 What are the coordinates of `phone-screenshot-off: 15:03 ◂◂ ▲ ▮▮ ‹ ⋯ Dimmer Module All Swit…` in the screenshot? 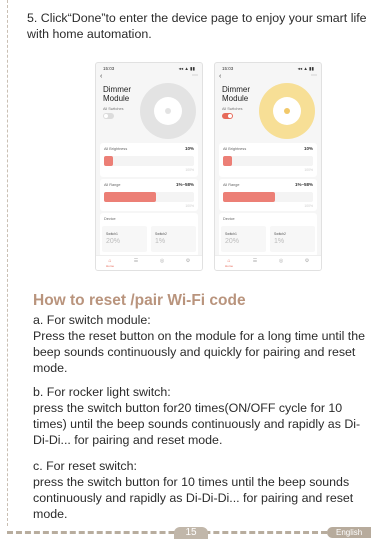 It's located at (149, 166).